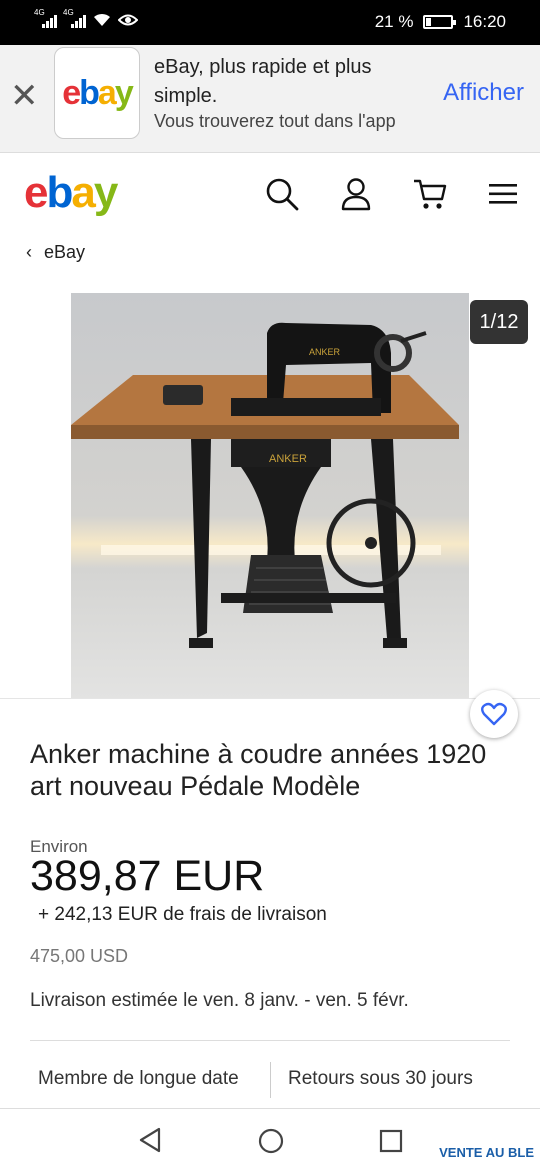 The width and height of the screenshot is (540, 1170). I want to click on chevron-left-icon: ‹, so click(29, 252).